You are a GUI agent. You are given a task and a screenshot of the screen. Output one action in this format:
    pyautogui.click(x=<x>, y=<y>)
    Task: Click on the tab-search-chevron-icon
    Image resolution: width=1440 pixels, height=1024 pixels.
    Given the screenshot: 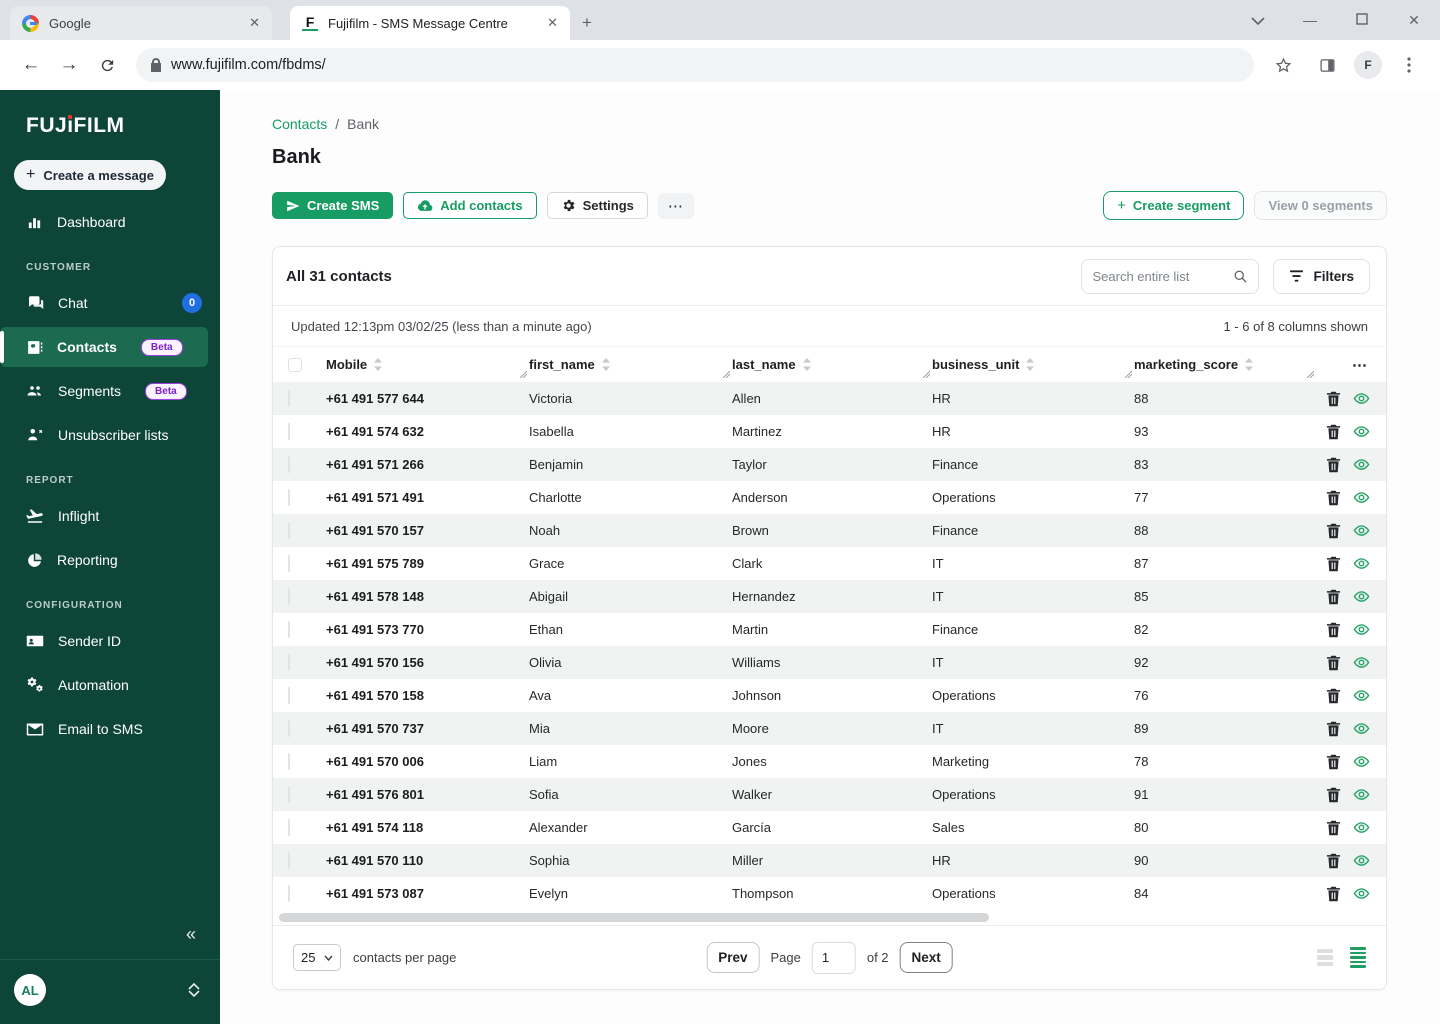 What is the action you would take?
    pyautogui.click(x=1258, y=20)
    